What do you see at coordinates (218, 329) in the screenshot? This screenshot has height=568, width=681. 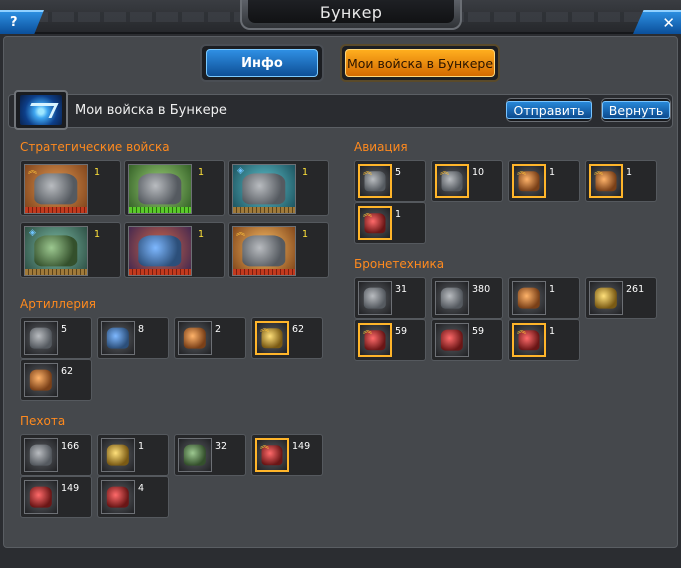 I see `unit-quantity: 2` at bounding box center [218, 329].